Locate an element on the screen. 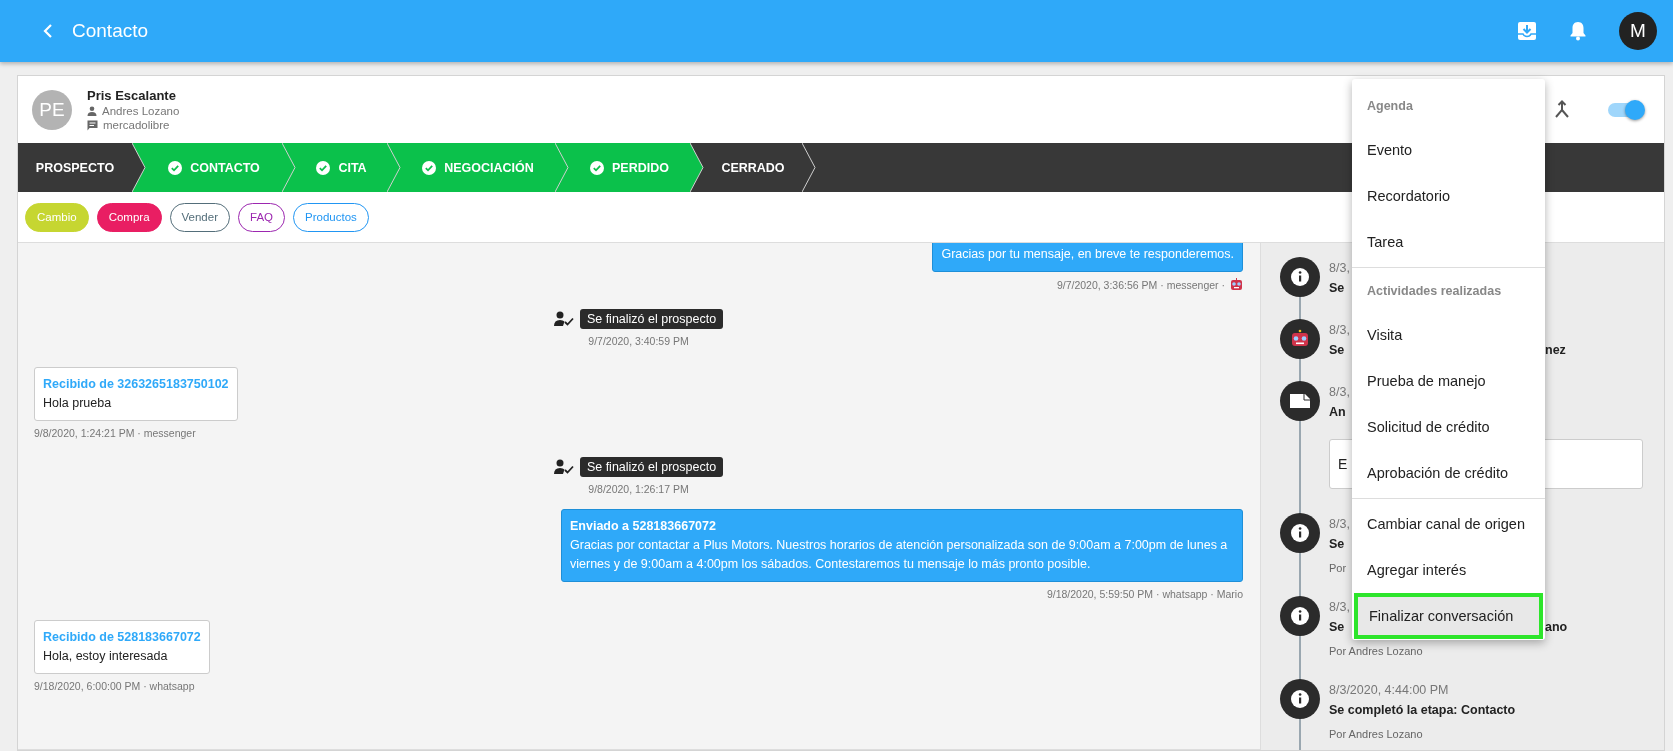 The width and height of the screenshot is (1673, 751). person-icon is located at coordinates (92, 111).